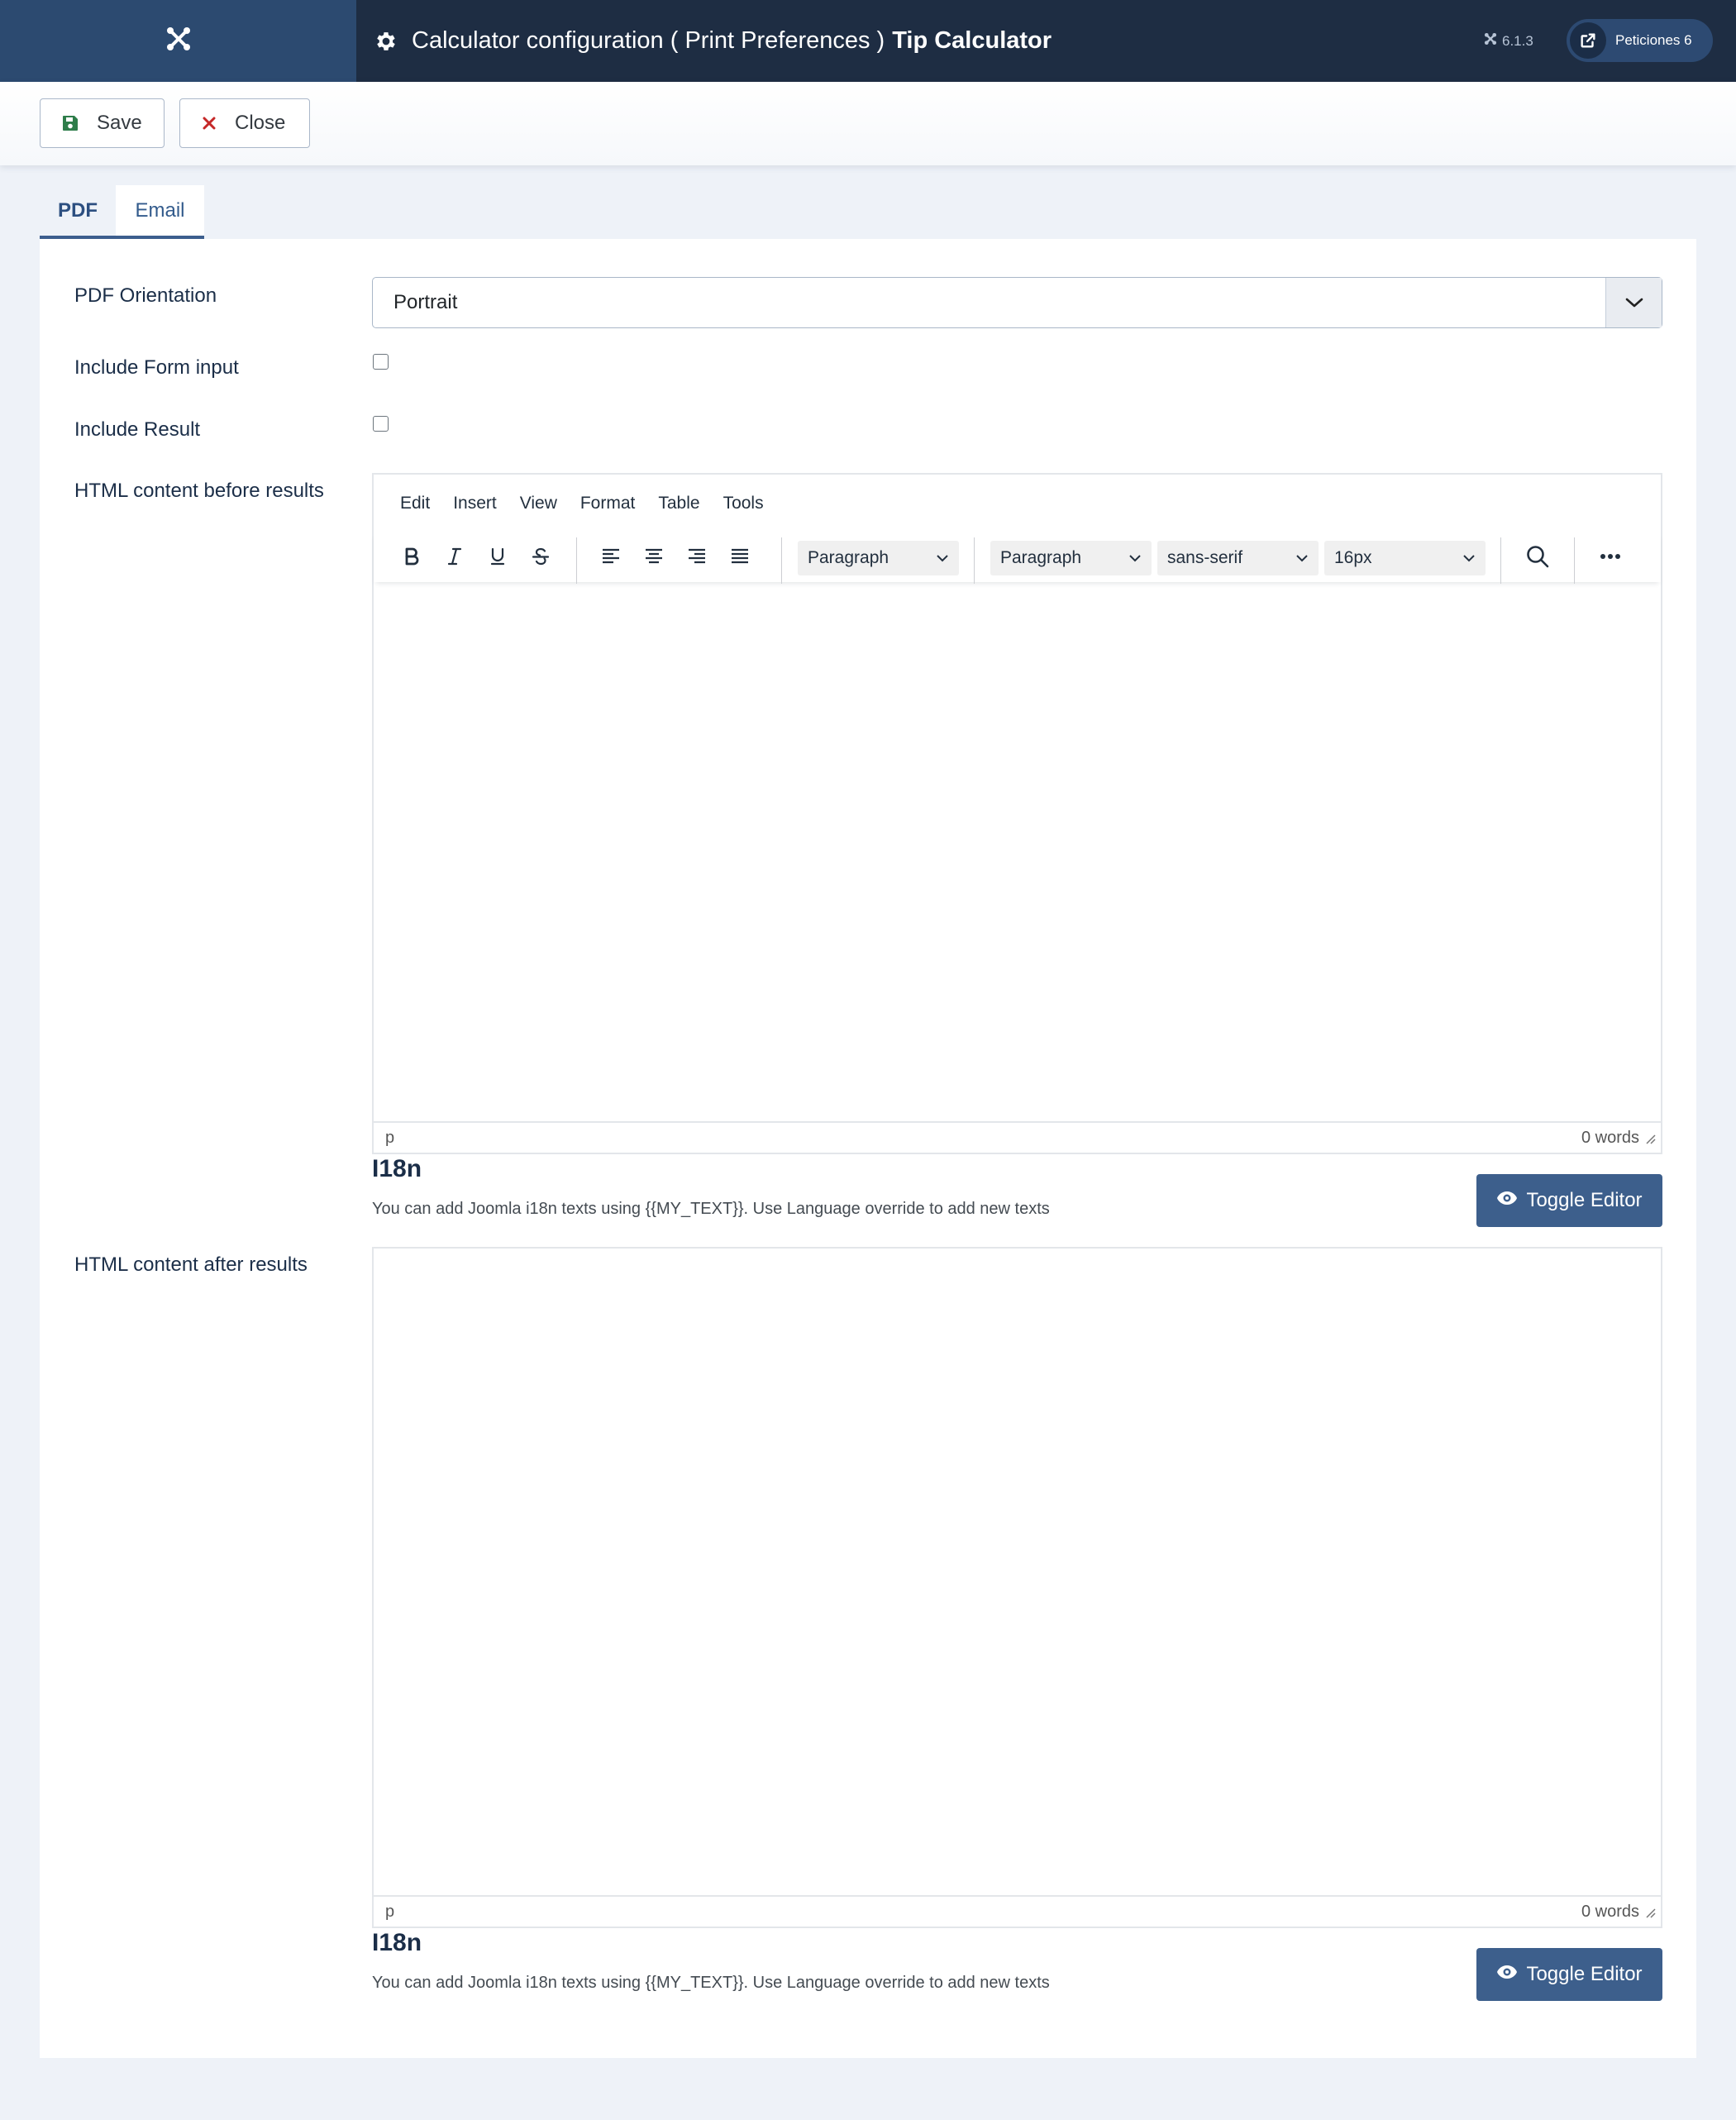 The width and height of the screenshot is (1736, 2120). Describe the element at coordinates (381, 424) in the screenshot. I see `include-result-checkbox` at that location.